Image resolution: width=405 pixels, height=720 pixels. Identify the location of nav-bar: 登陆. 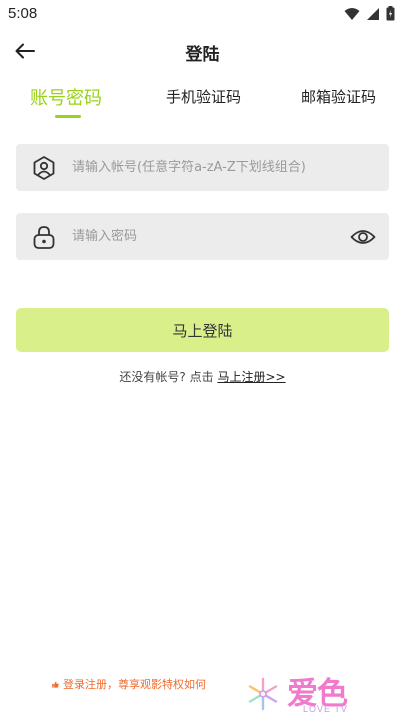
(202, 51).